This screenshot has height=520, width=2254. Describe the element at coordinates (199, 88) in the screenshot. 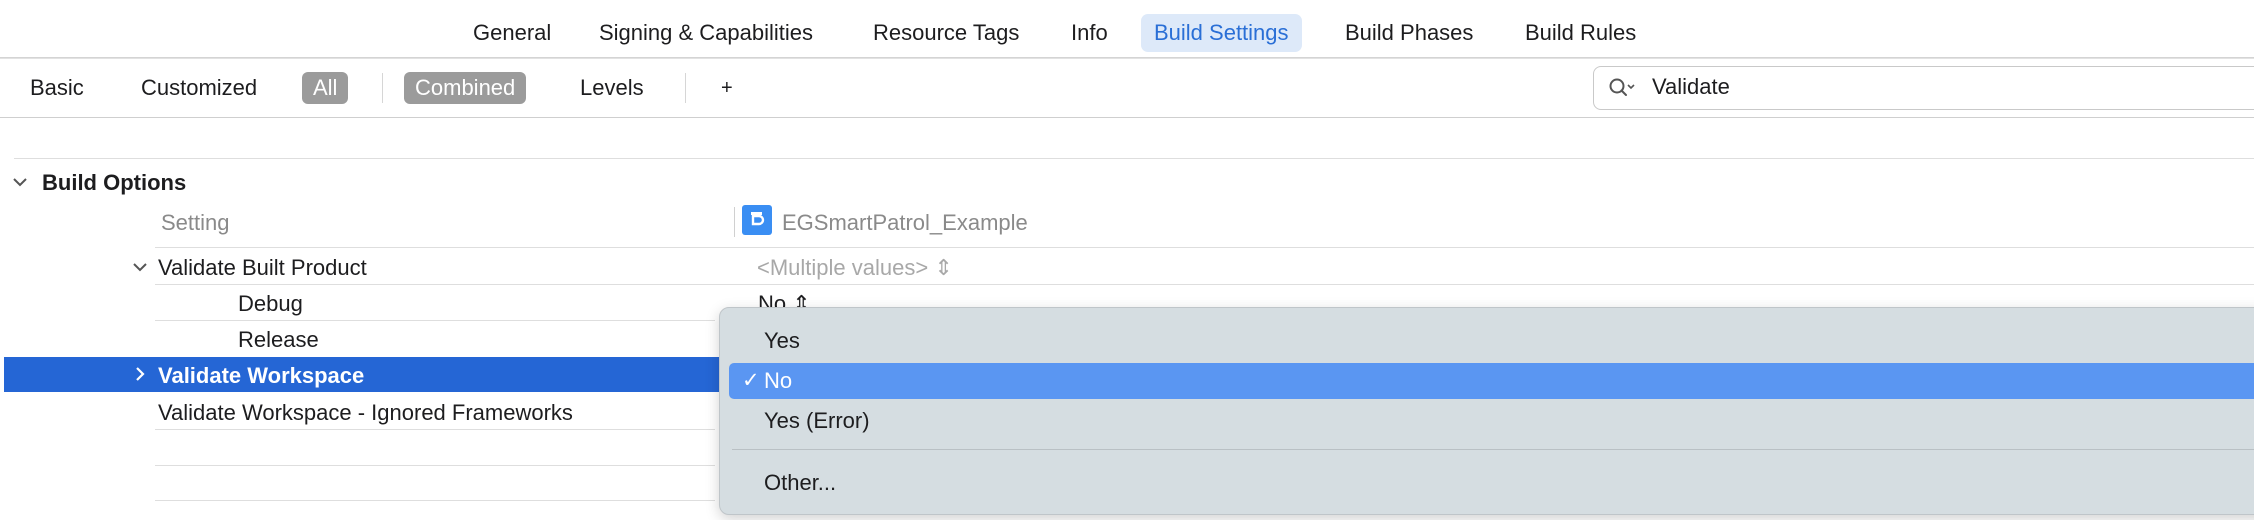

I see `filter-customized: Customized` at that location.